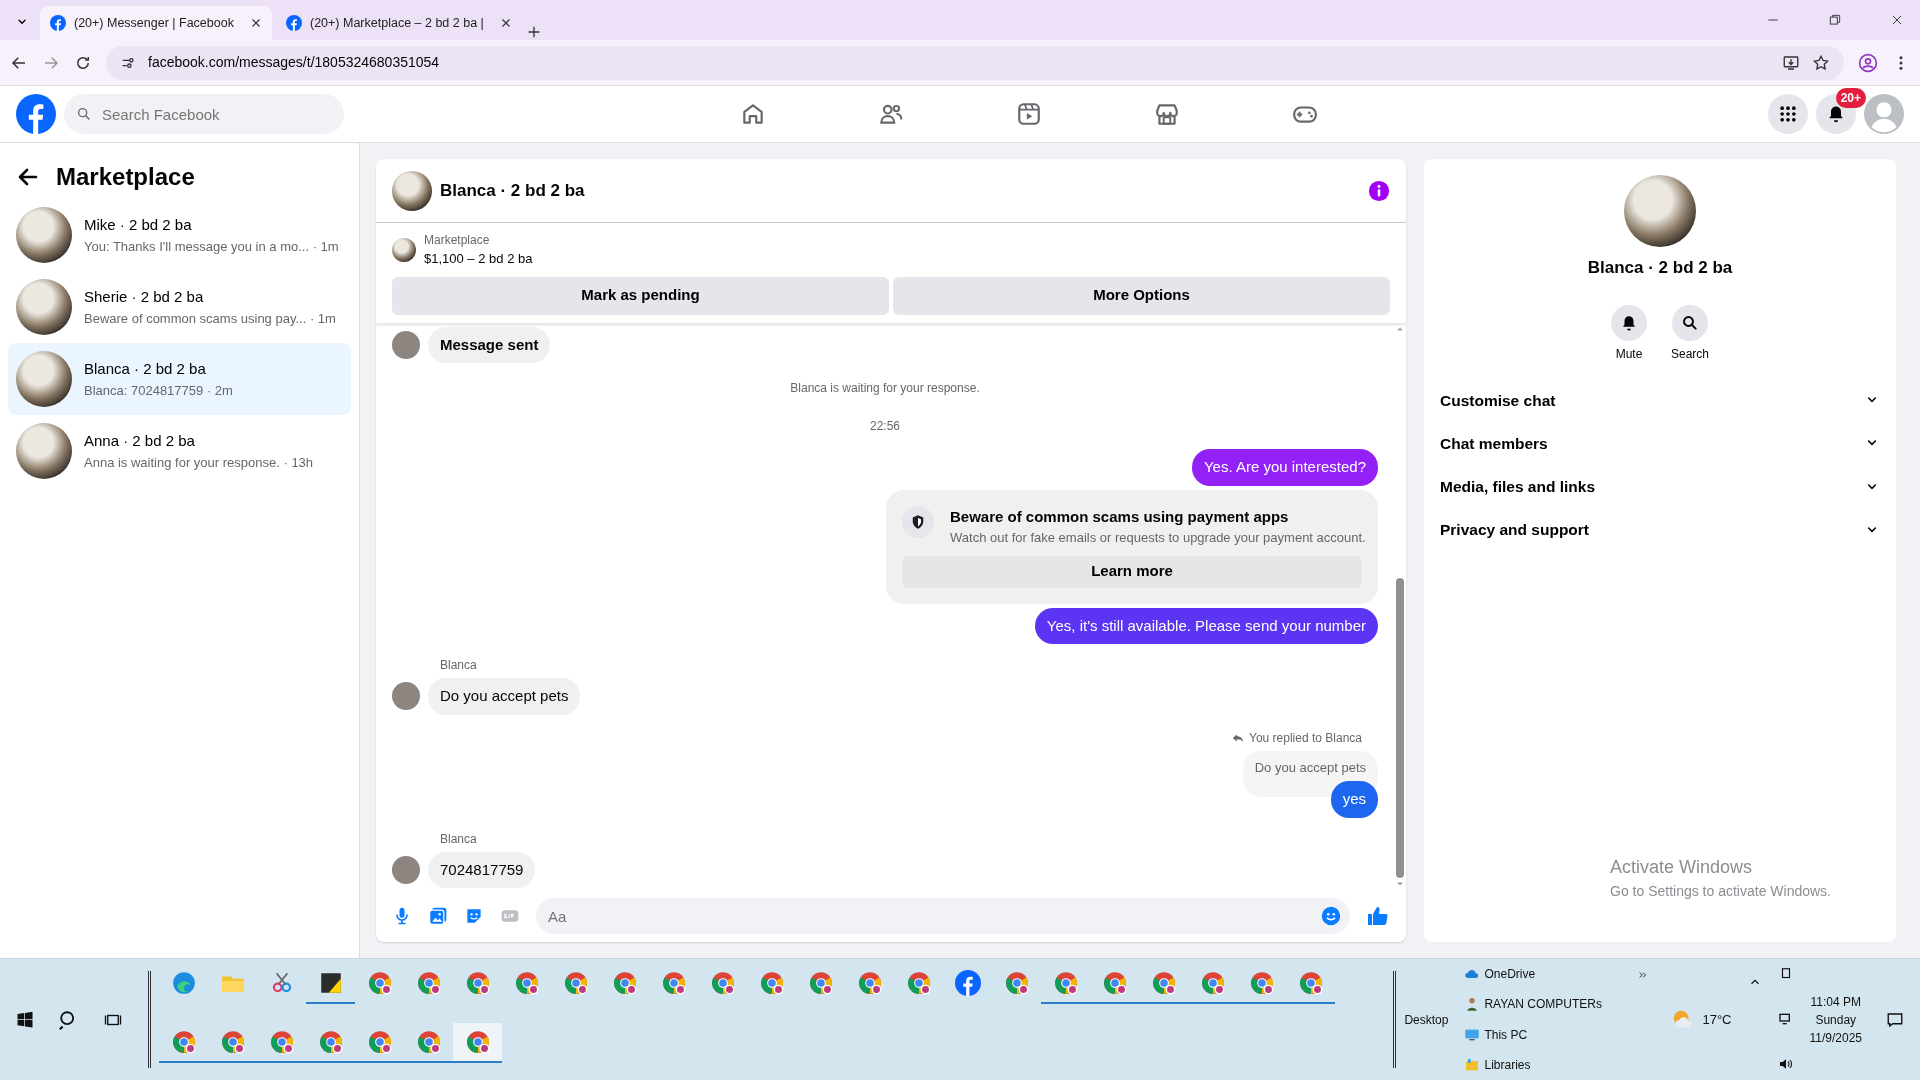 The height and width of the screenshot is (1080, 1920). Describe the element at coordinates (1551, 1004) in the screenshot. I see `toolbar-folder: RAYAN COMPUTERs` at that location.